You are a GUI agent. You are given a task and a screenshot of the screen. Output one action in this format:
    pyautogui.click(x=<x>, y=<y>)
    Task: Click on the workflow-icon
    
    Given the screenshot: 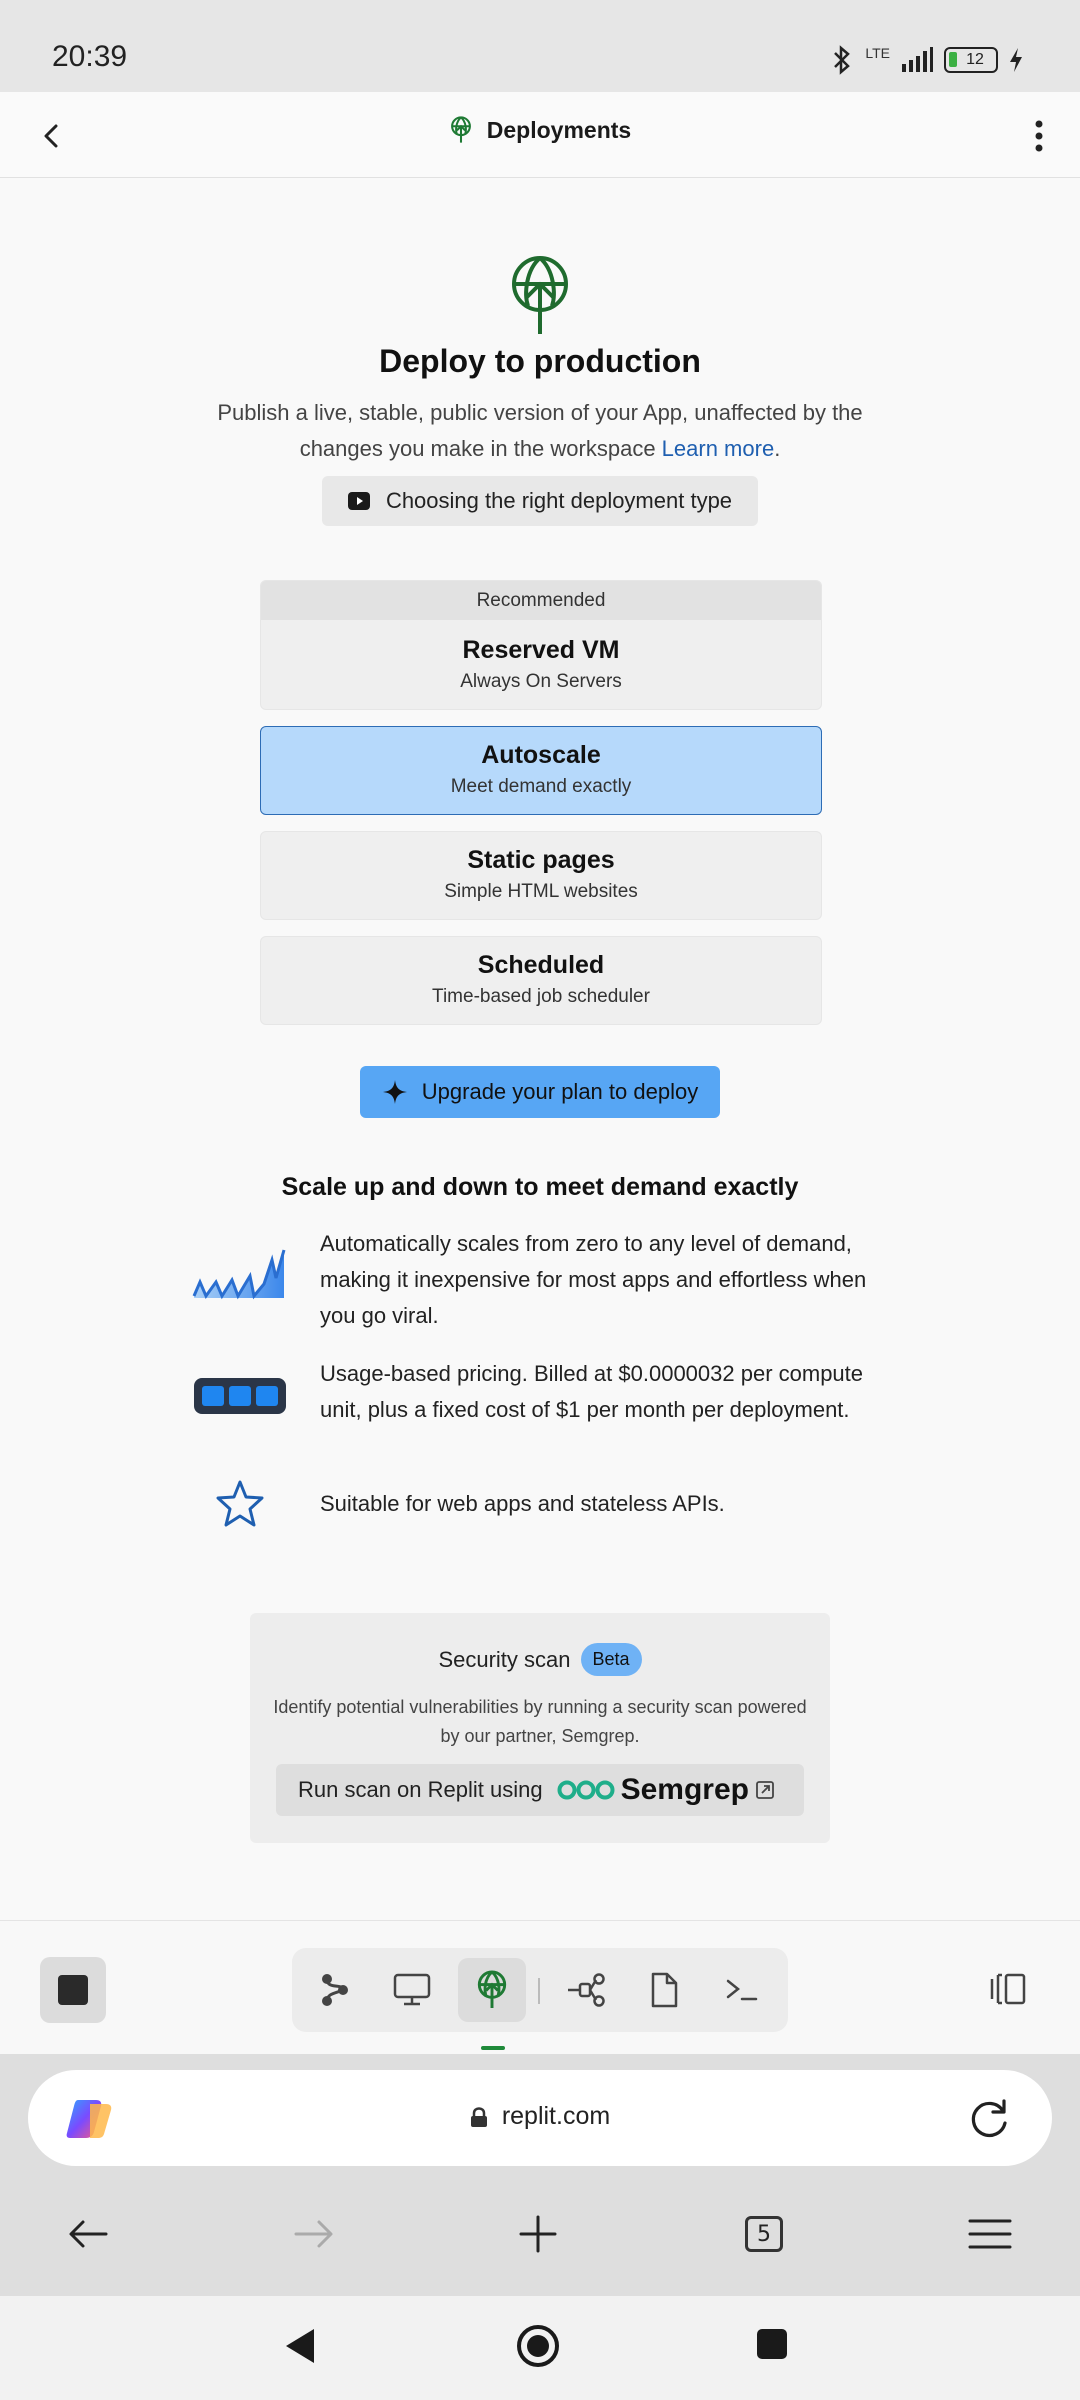 What is the action you would take?
    pyautogui.click(x=586, y=1990)
    